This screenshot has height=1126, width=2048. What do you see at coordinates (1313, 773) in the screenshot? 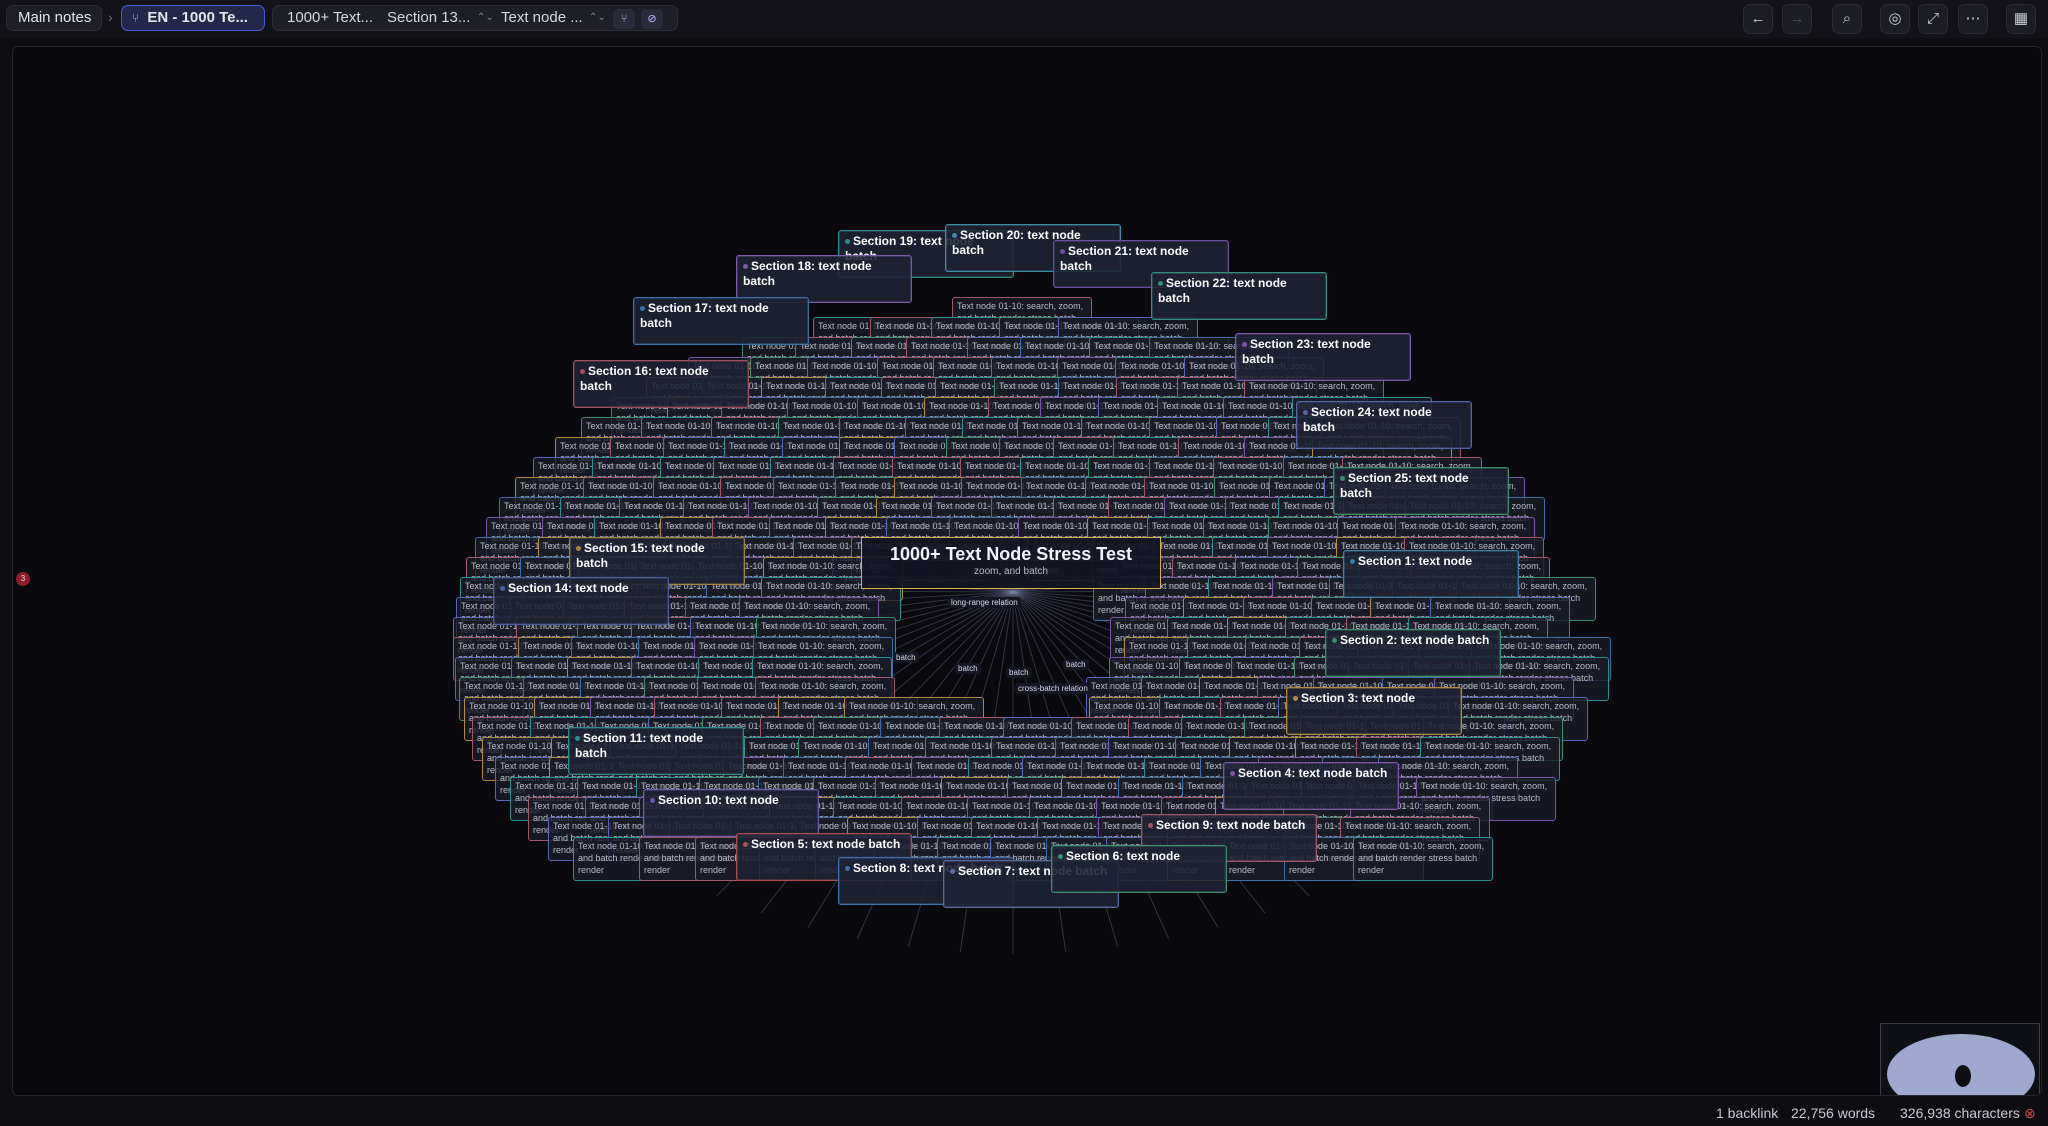
I see `section-label: Section 4: text node batch` at bounding box center [1313, 773].